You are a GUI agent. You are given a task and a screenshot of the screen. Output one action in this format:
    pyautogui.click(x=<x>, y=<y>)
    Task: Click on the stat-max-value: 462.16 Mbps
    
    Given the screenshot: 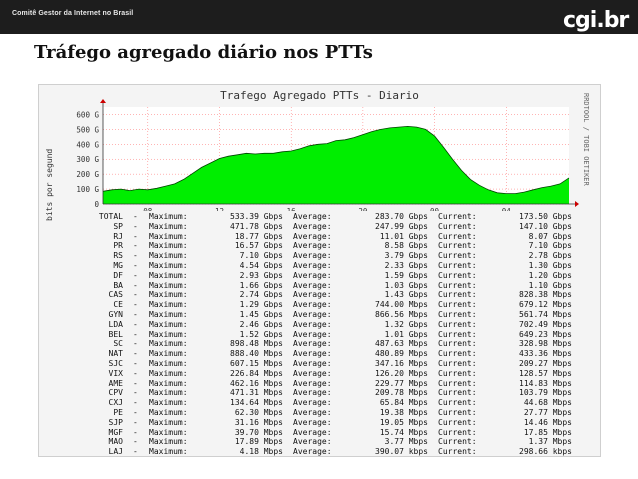 What is the action you would take?
    pyautogui.click(x=256, y=383)
    